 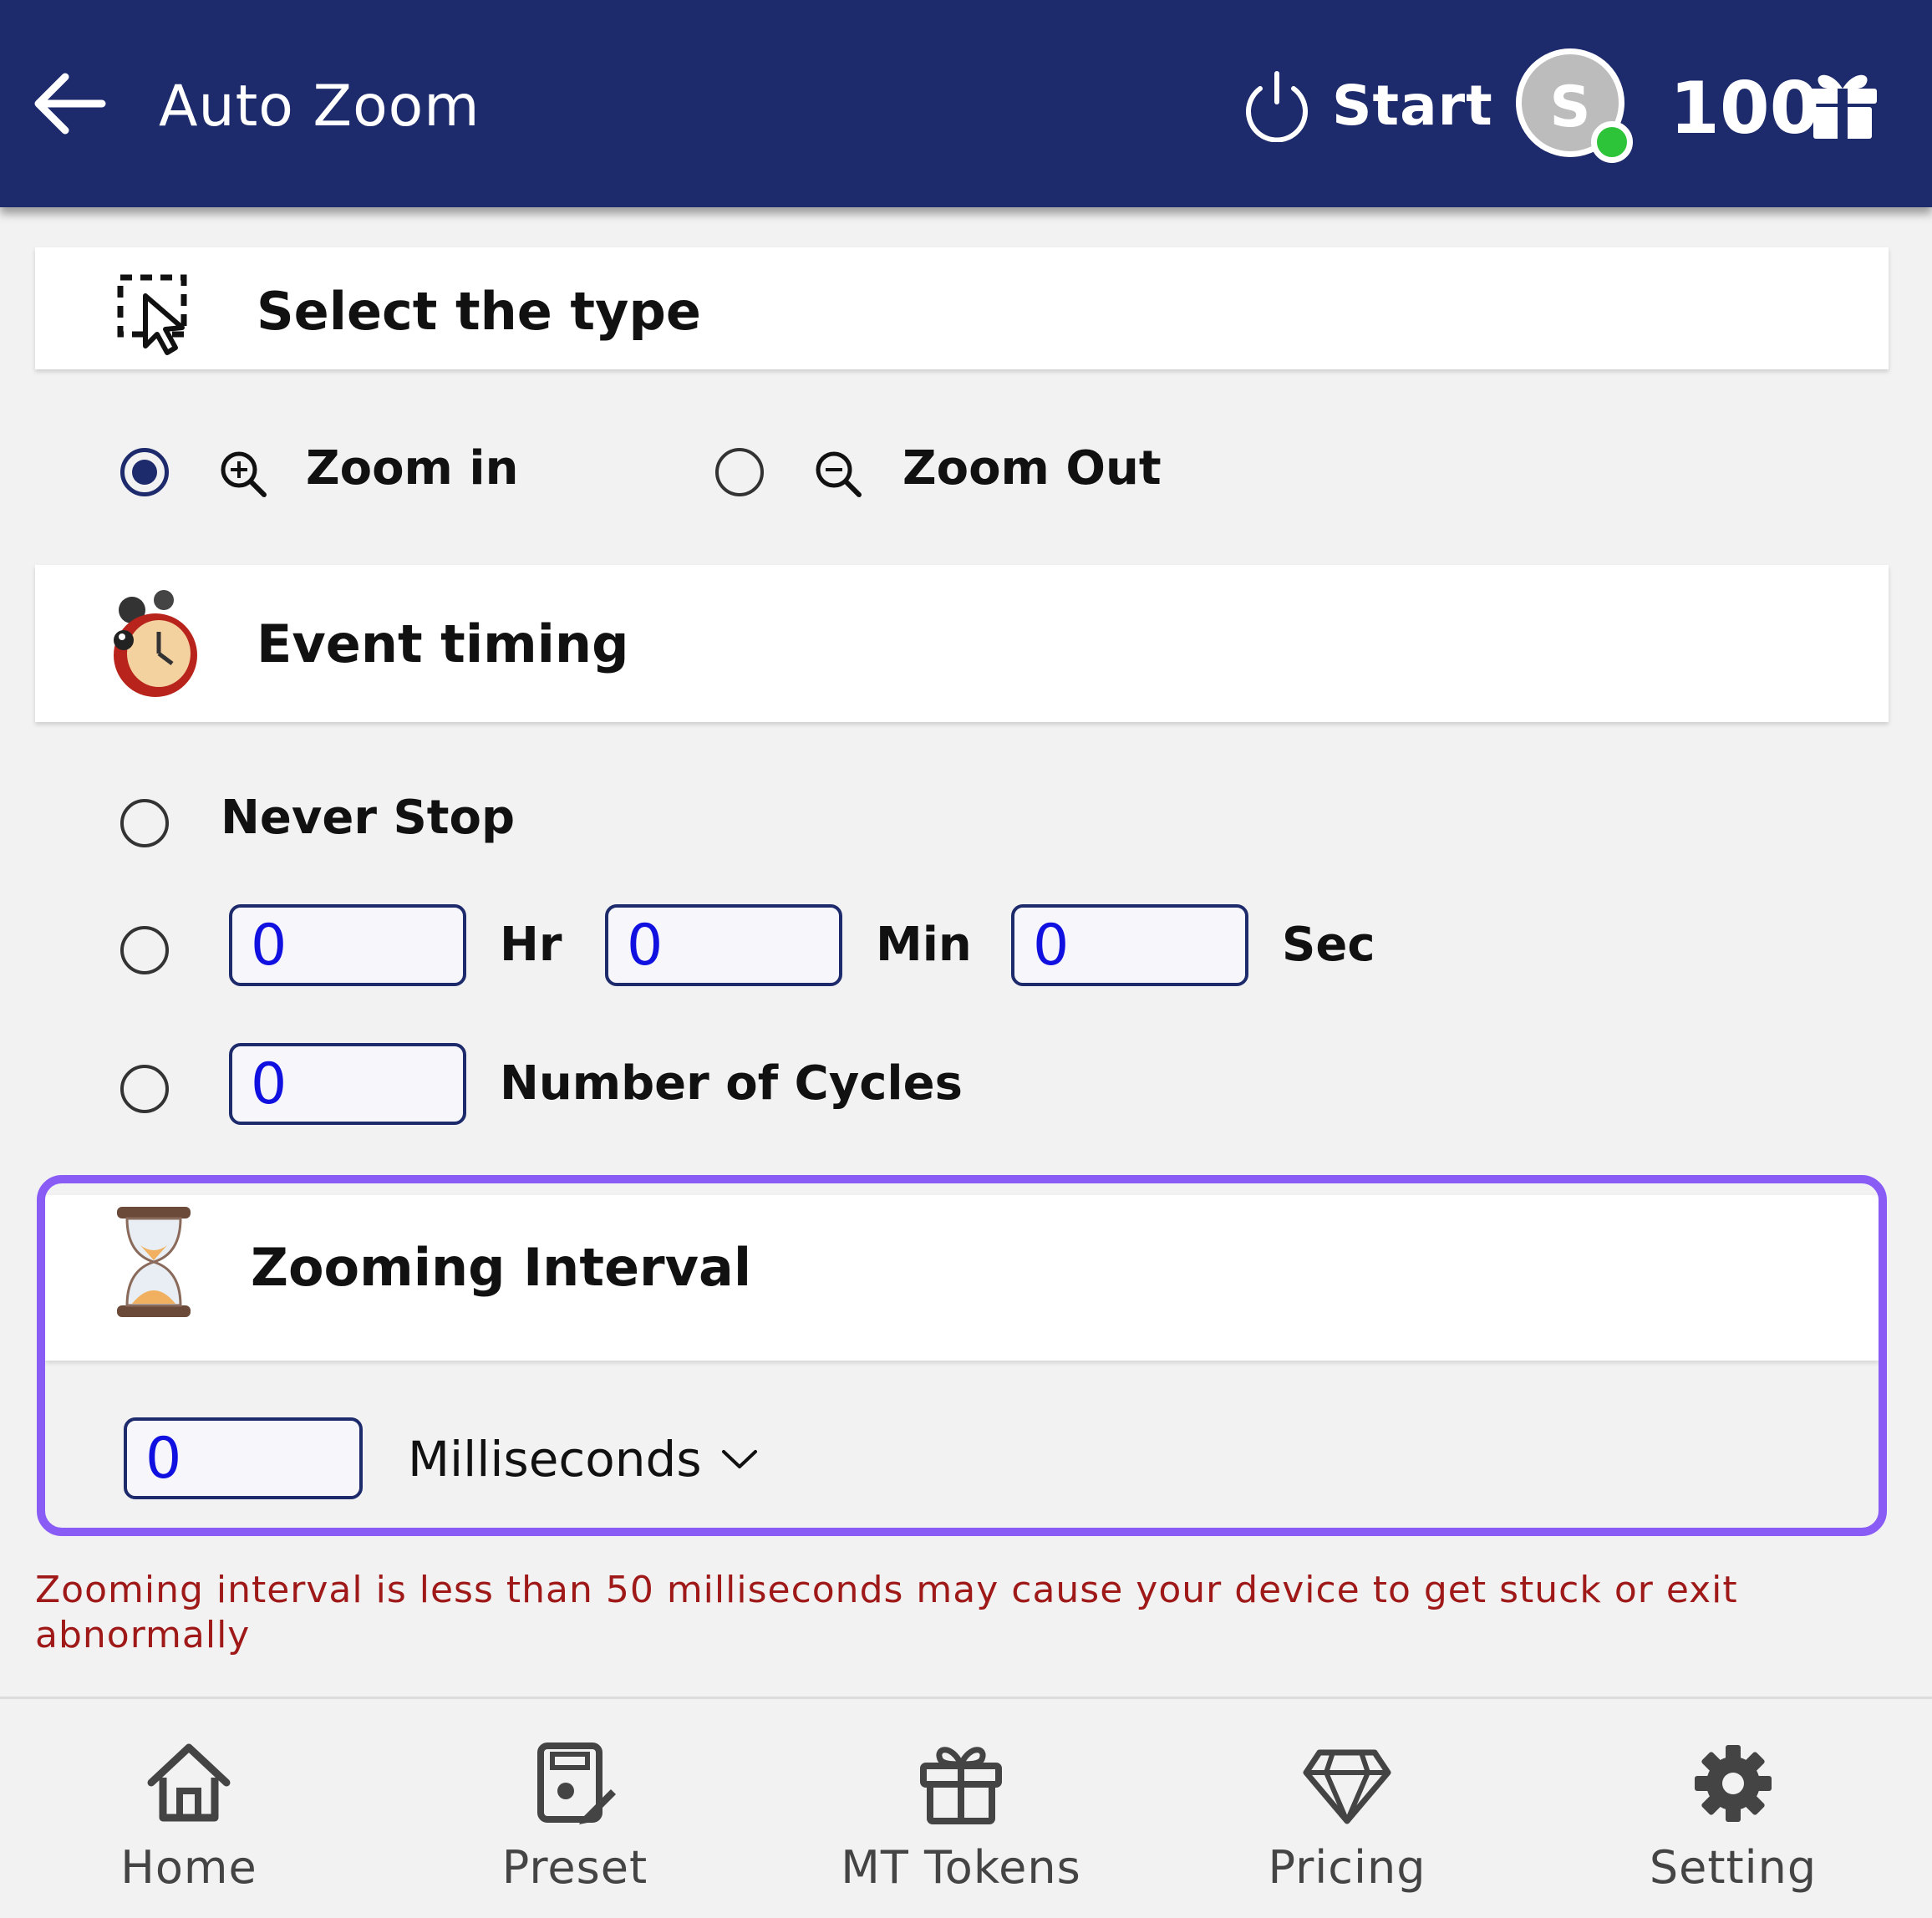 I want to click on nav-mt-tokens-label: MT Tokens, so click(x=961, y=1867).